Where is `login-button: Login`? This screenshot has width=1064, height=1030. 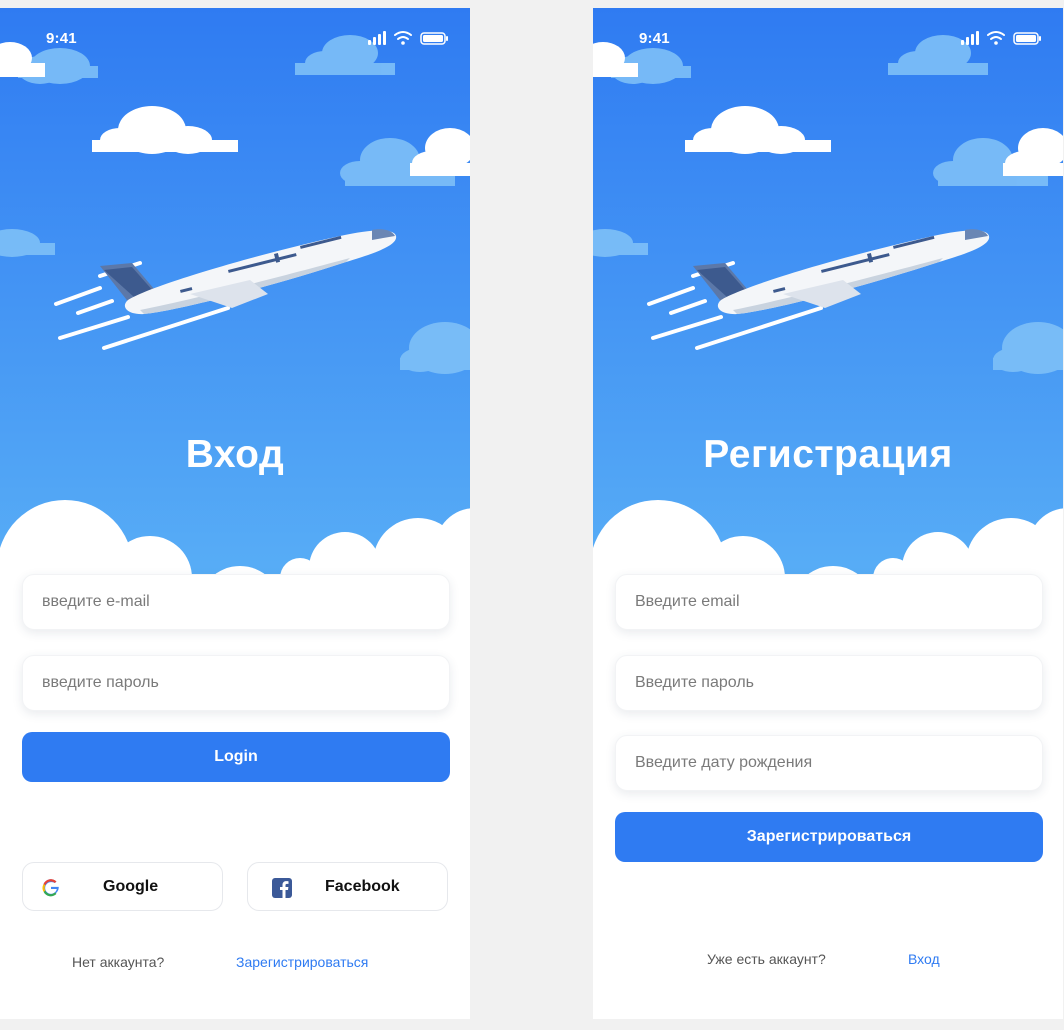 login-button: Login is located at coordinates (236, 757).